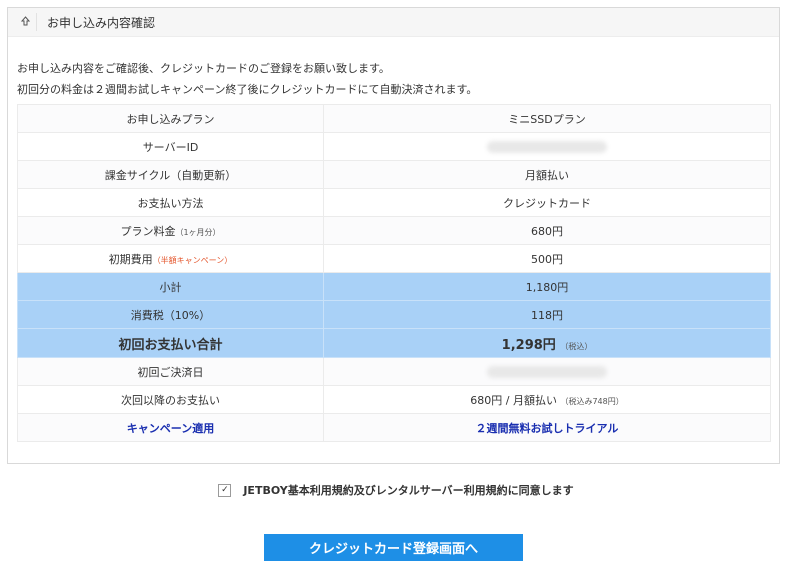 The image size is (792, 567). What do you see at coordinates (36, 22) in the screenshot?
I see `header-divider` at bounding box center [36, 22].